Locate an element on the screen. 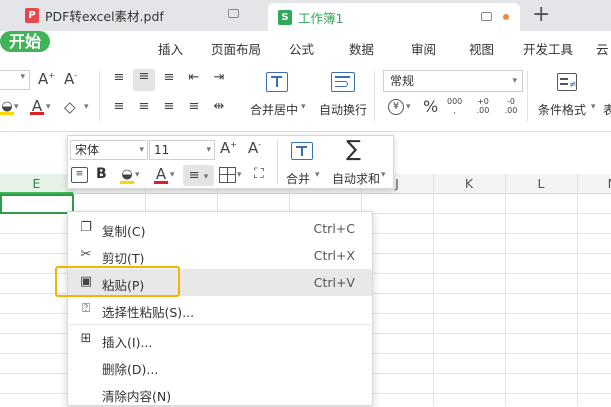  ribbon-tabs: 开始 插入 页面布局 公式 数据 审阅 视图 开发工具 云 is located at coordinates (305, 48).